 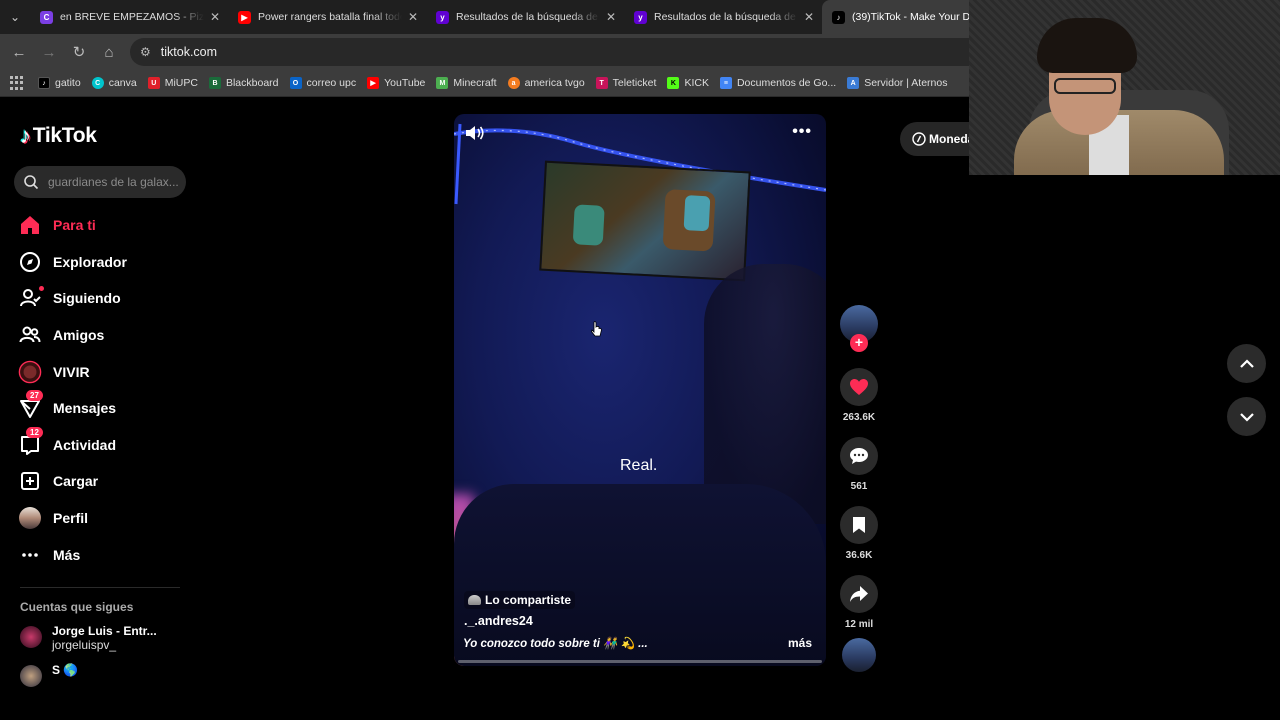 I want to click on bookmark-label: KICK, so click(x=696, y=83).